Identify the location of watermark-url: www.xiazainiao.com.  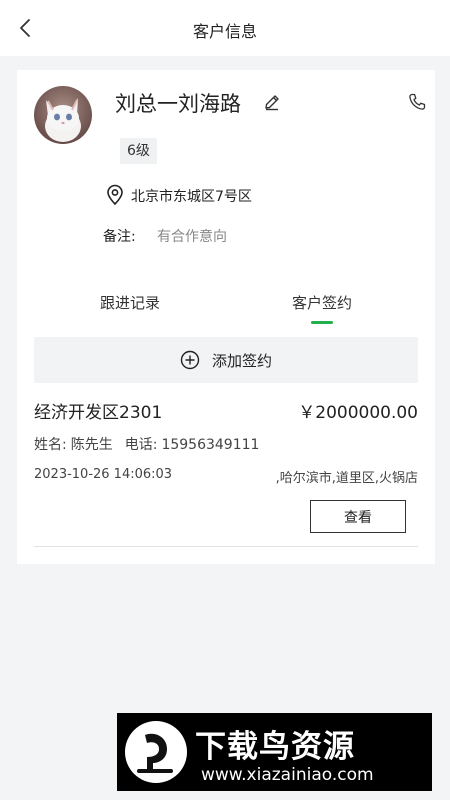
(287, 775).